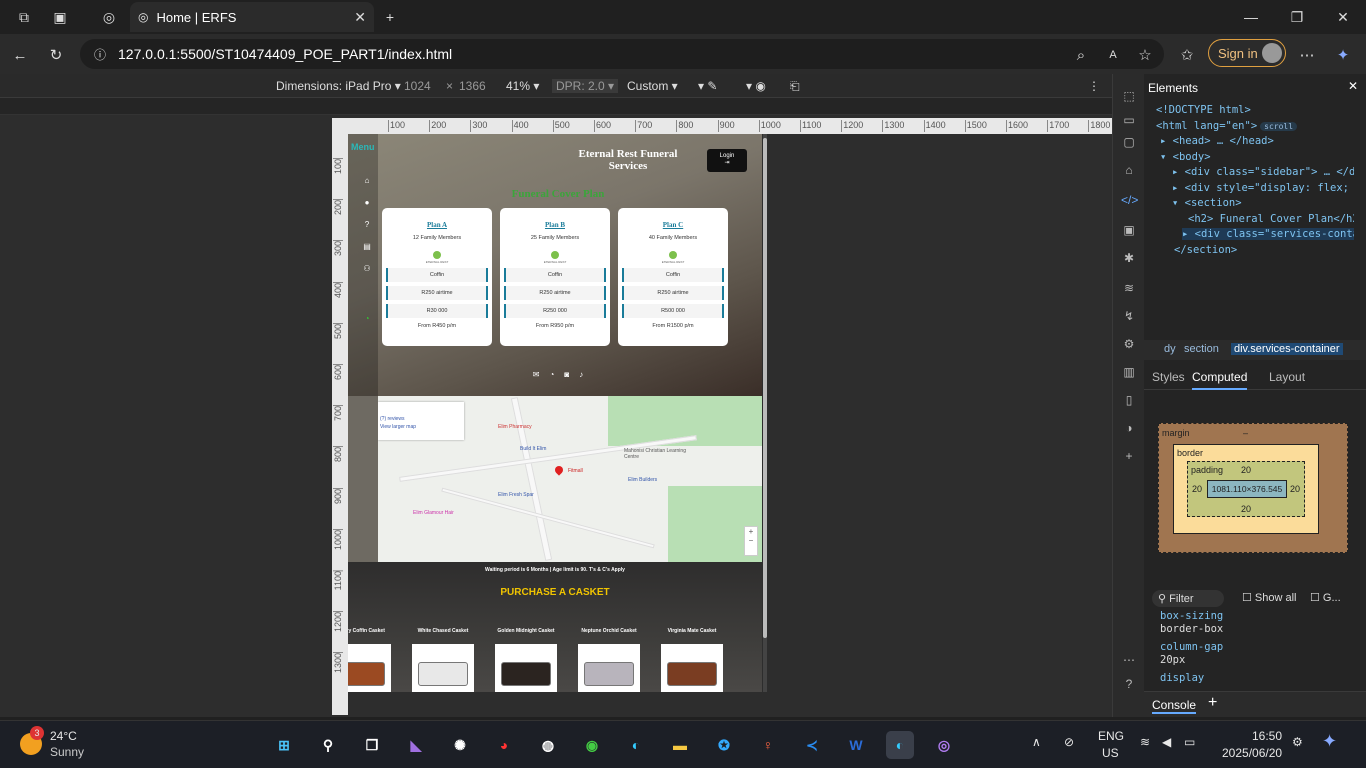 This screenshot has width=1366, height=768. I want to click on property-name: box-sizing, so click(1191, 616).